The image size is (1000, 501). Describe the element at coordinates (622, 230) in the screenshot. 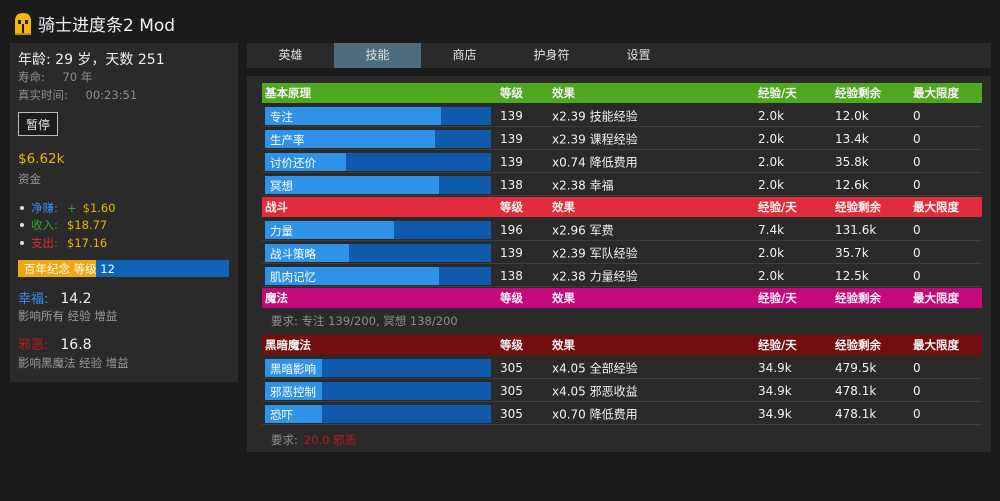

I see `skill-row: 力量 196 x2.96 军费 7.4k 131.6k 0` at that location.